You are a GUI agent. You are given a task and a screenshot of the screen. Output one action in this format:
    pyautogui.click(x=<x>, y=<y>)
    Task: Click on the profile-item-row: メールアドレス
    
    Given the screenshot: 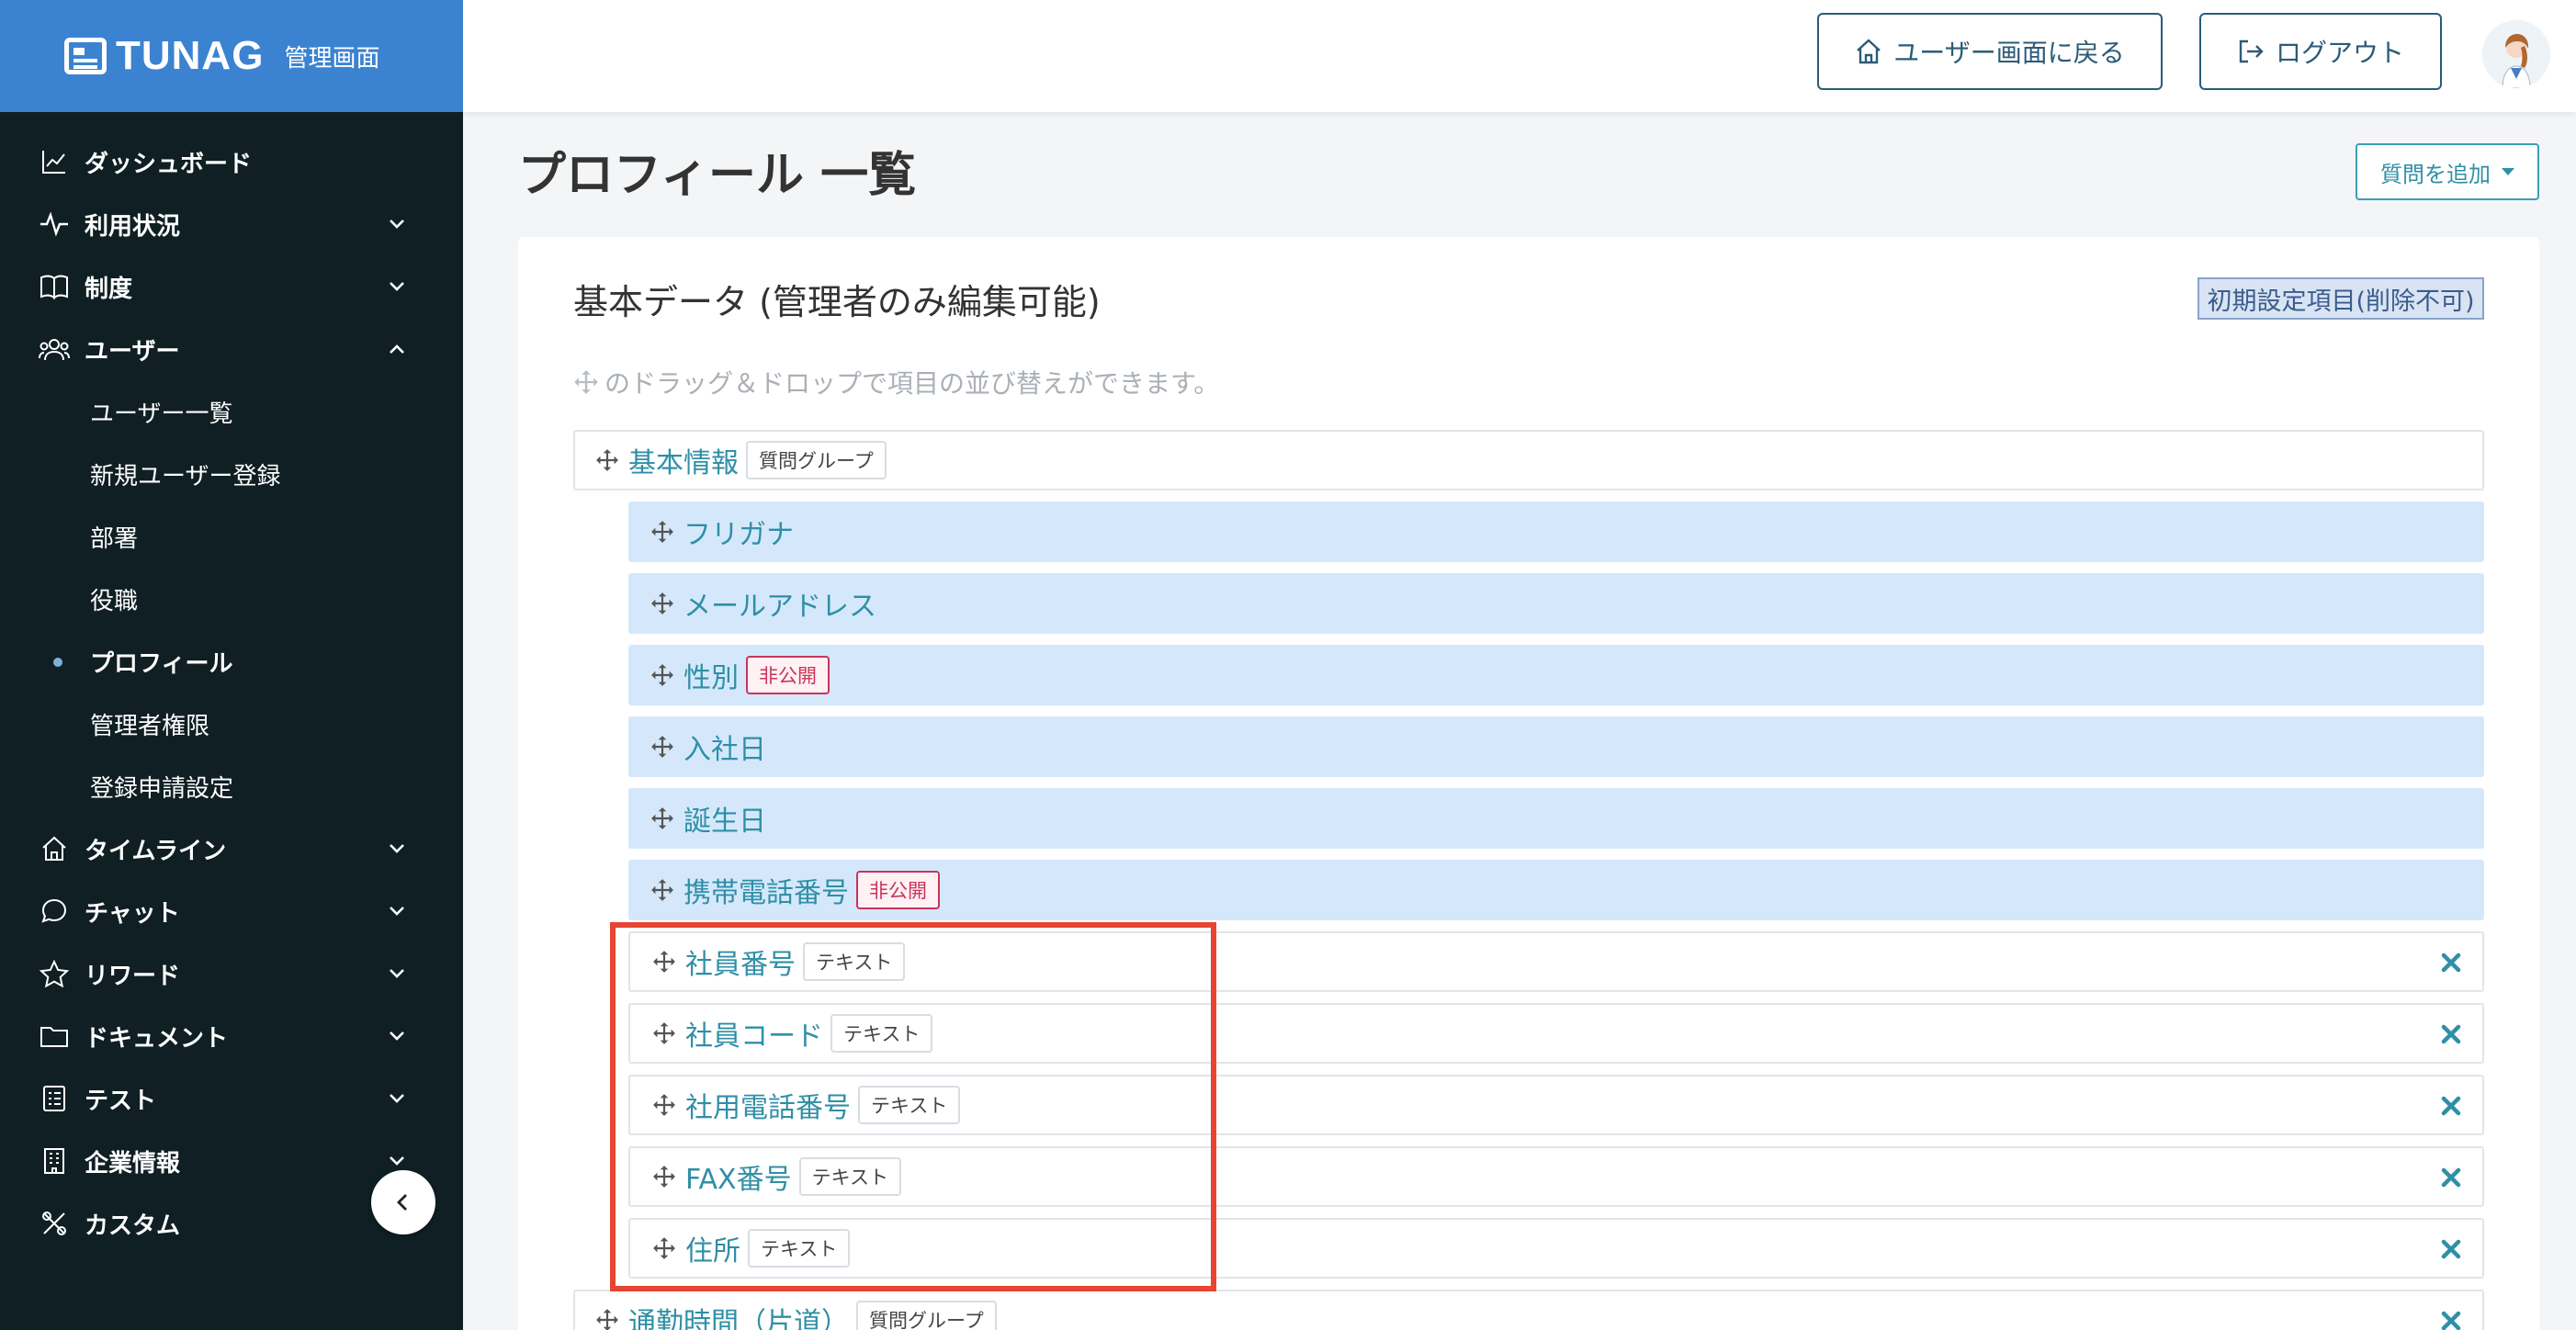 What is the action you would take?
    pyautogui.click(x=1556, y=603)
    